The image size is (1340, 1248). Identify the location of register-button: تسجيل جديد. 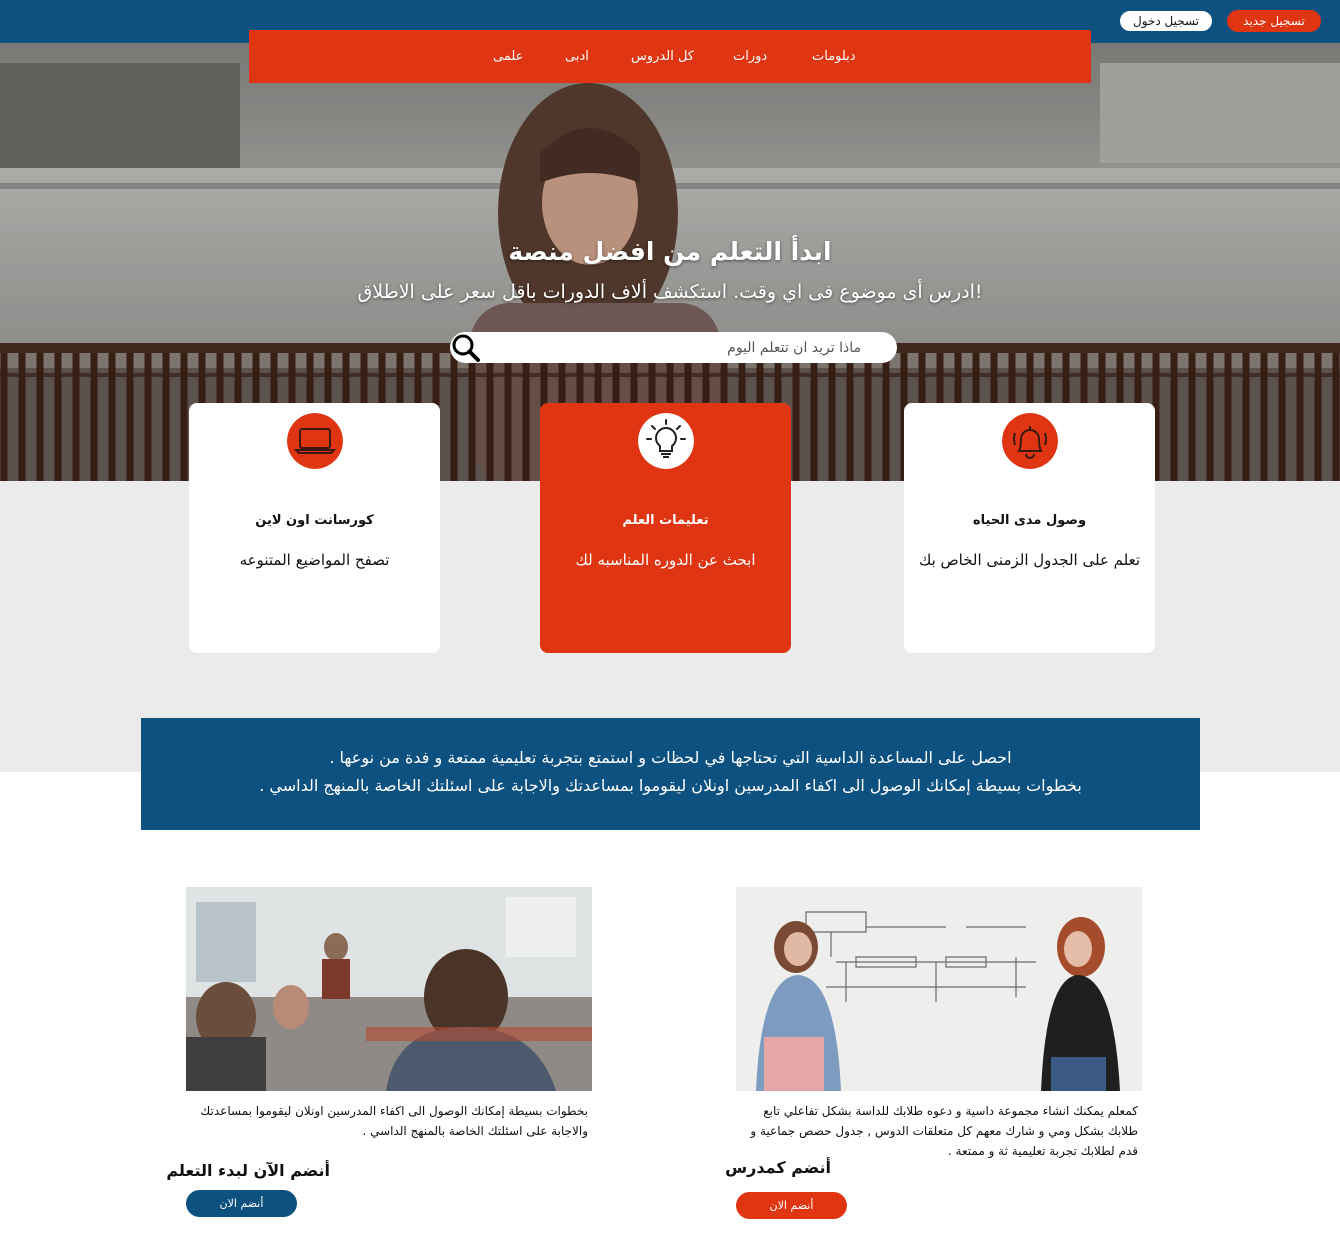
(1274, 21).